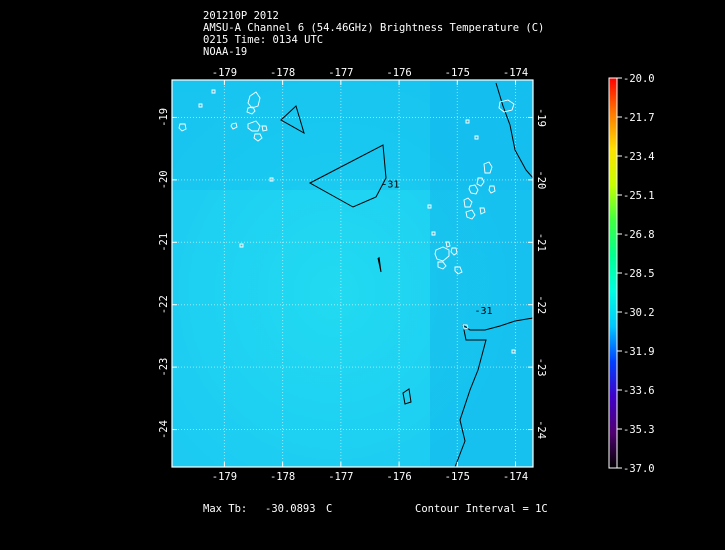  I want to click on lon-tick-label-bottom: -174, so click(515, 477).